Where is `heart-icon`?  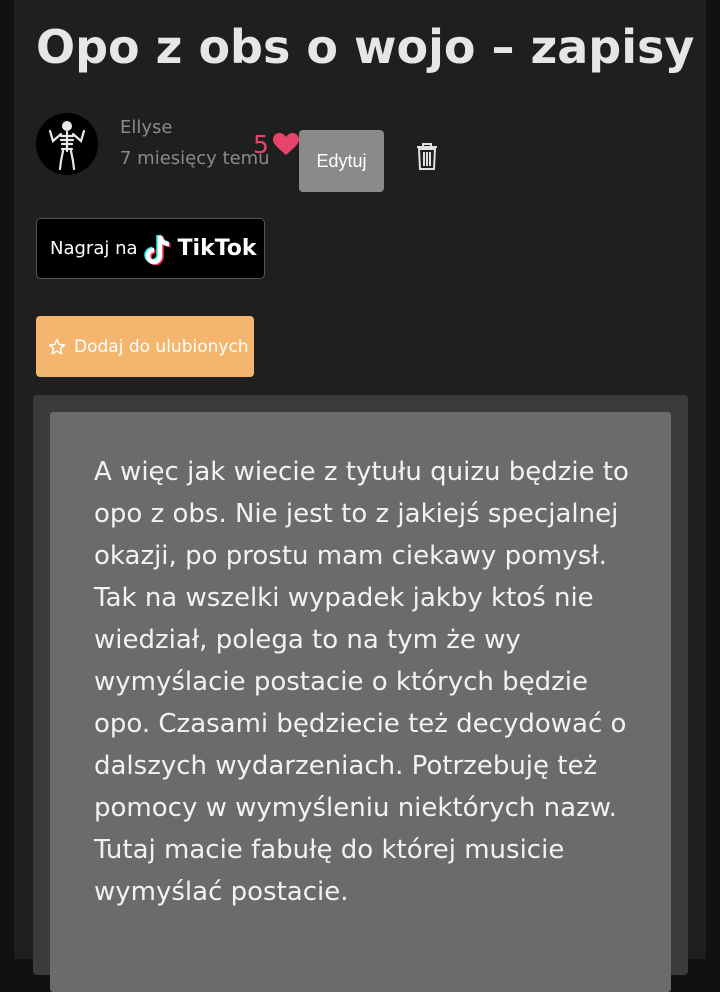
heart-icon is located at coordinates (285, 144).